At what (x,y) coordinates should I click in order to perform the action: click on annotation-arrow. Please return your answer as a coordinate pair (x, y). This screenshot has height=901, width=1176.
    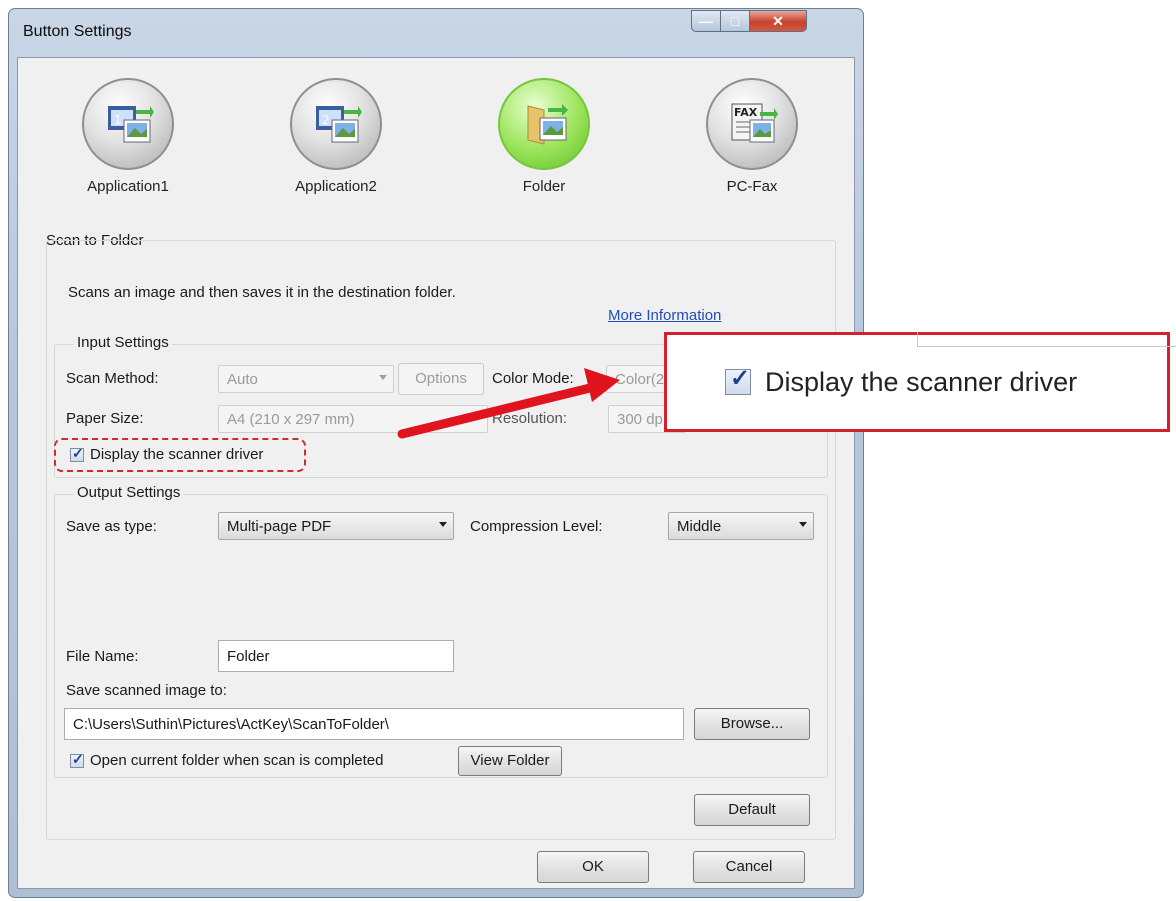
    Looking at the image, I should click on (508, 403).